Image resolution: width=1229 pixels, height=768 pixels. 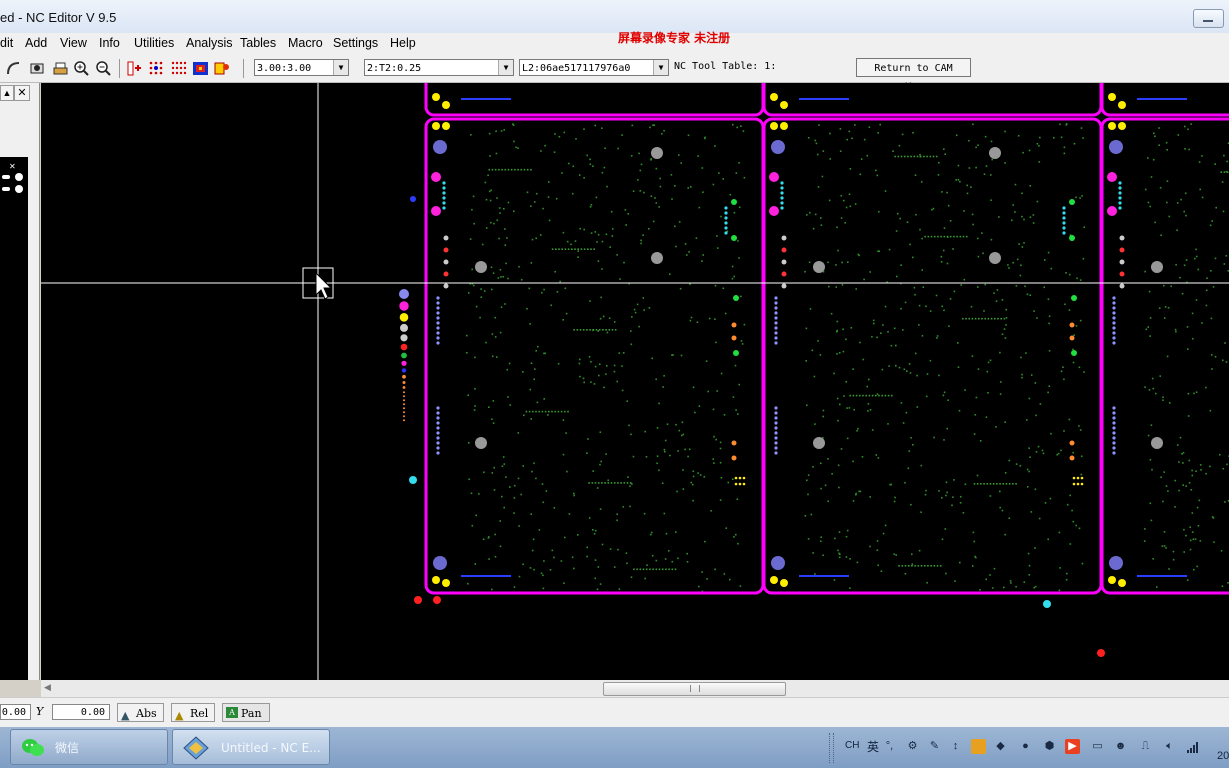 I want to click on menu-tables: Tables, so click(x=258, y=43).